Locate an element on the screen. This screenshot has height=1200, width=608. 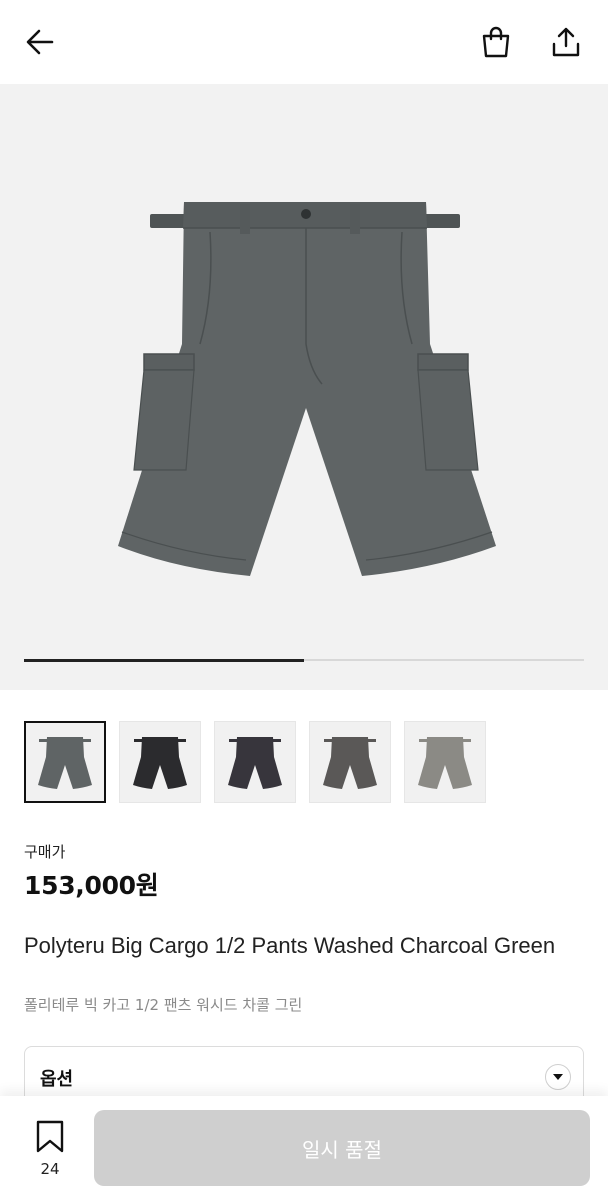
chevron-down-icon is located at coordinates (558, 1077).